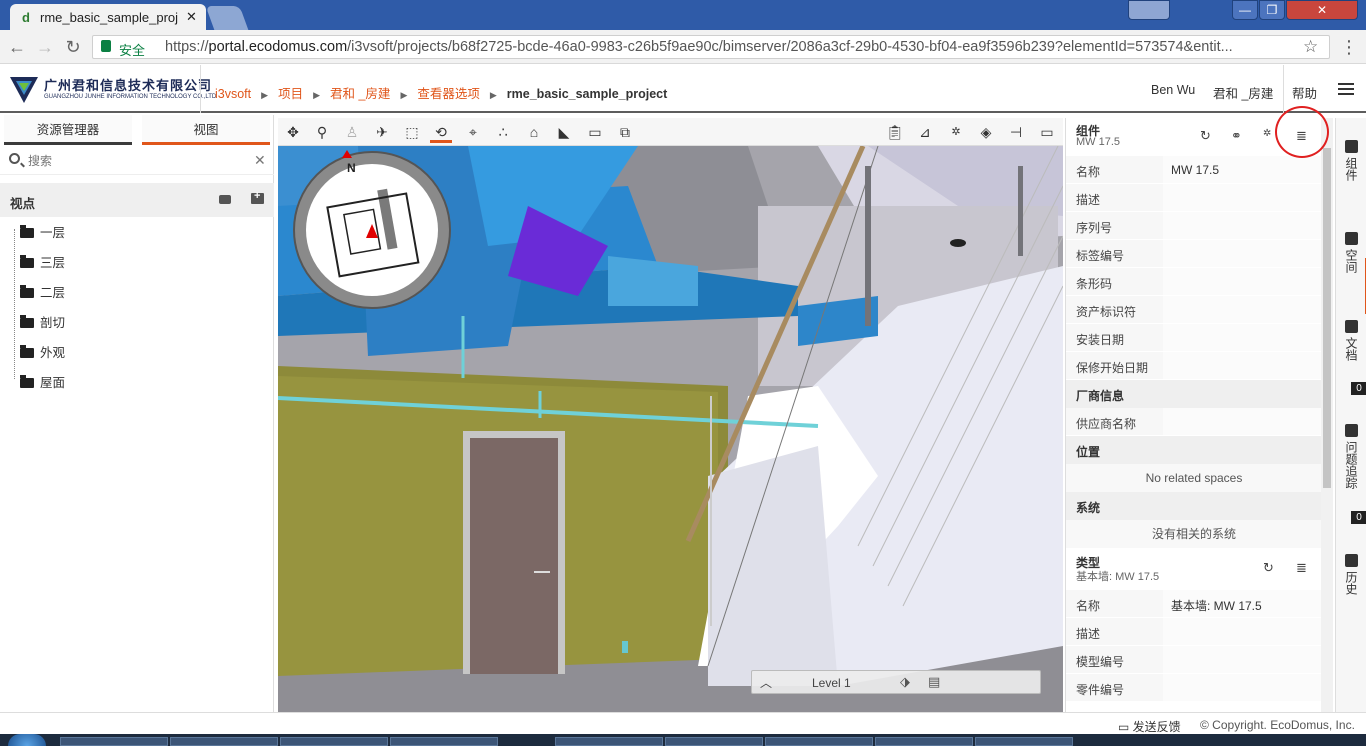 This screenshot has width=1366, height=746. Describe the element at coordinates (1047, 132) in the screenshot. I see `fullscreen-icon: ▭` at that location.